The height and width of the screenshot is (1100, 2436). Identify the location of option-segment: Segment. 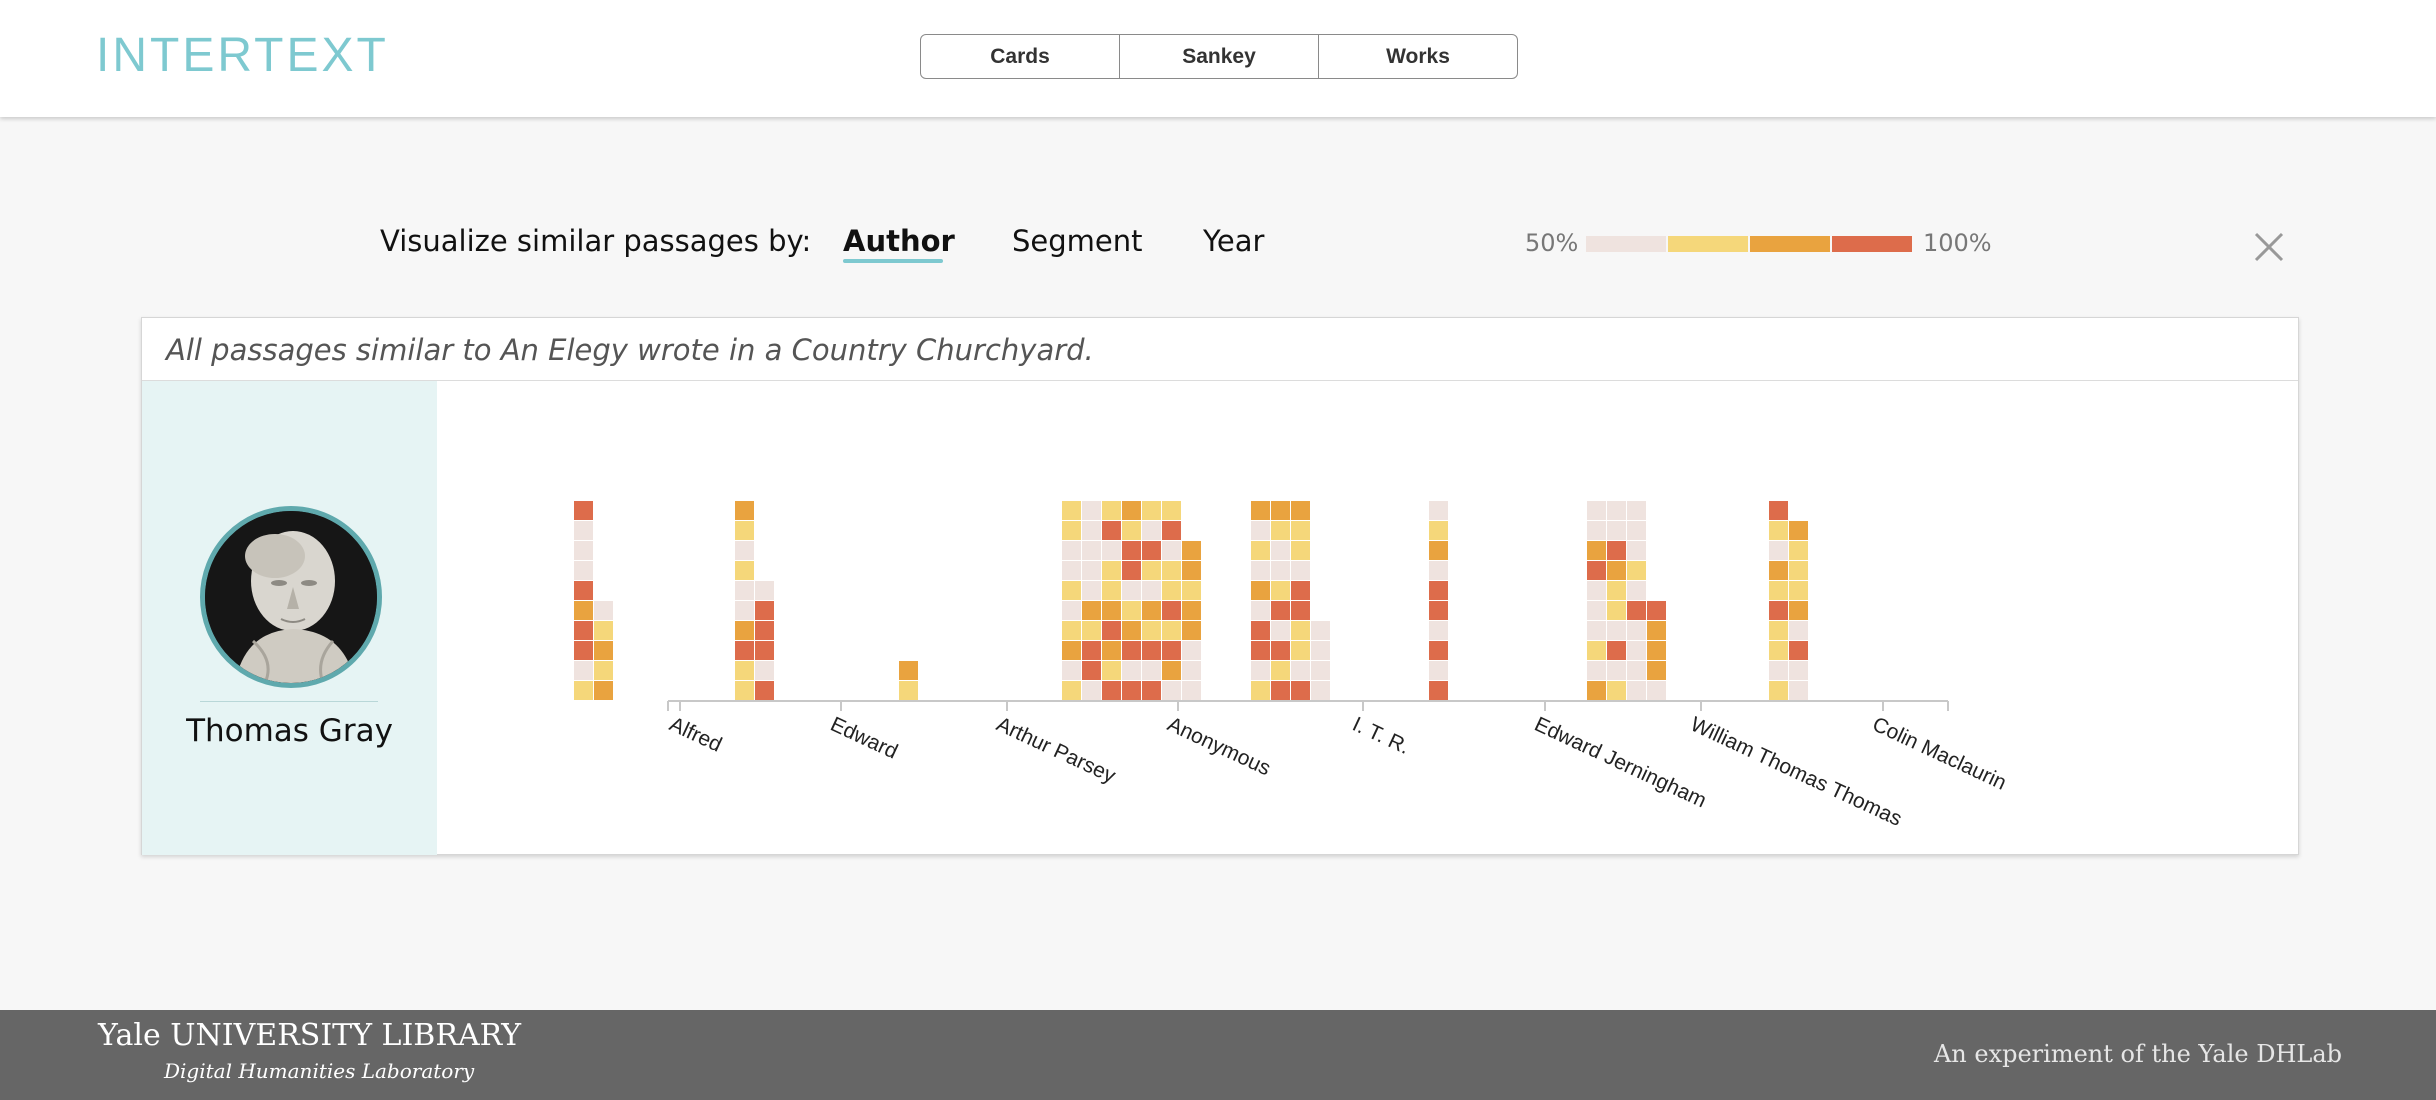
(1077, 241).